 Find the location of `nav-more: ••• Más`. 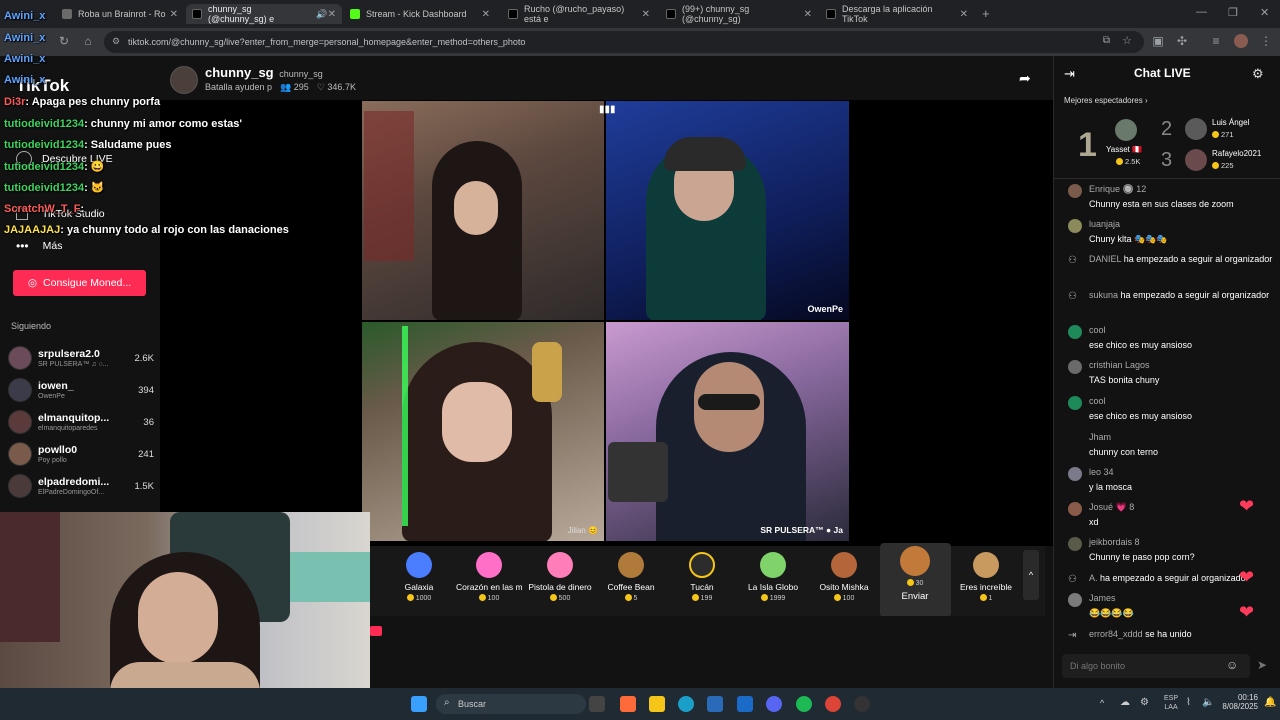

nav-more: ••• Más is located at coordinates (39, 246).